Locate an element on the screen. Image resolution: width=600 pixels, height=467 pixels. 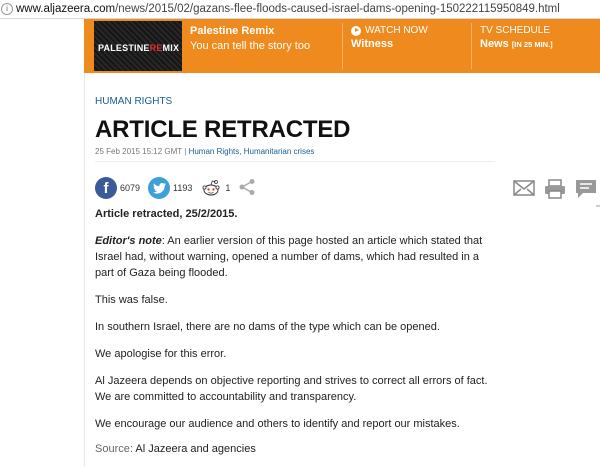
email-icon is located at coordinates (524, 189).